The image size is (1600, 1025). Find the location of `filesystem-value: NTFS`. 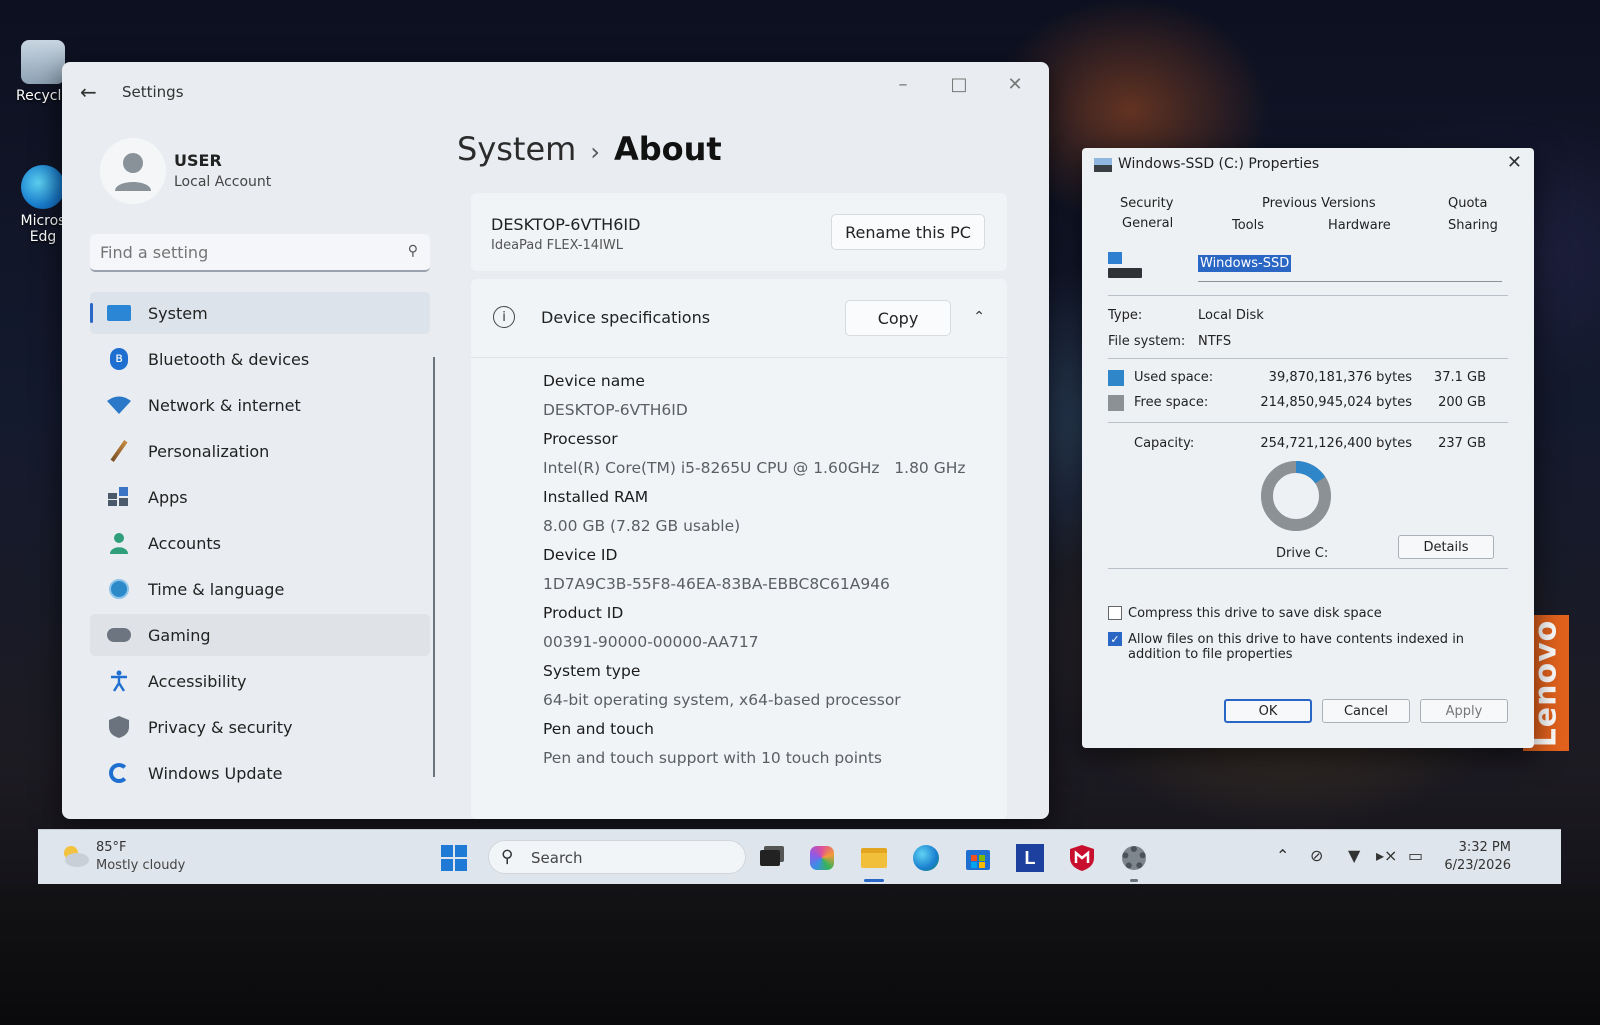

filesystem-value: NTFS is located at coordinates (1215, 341).